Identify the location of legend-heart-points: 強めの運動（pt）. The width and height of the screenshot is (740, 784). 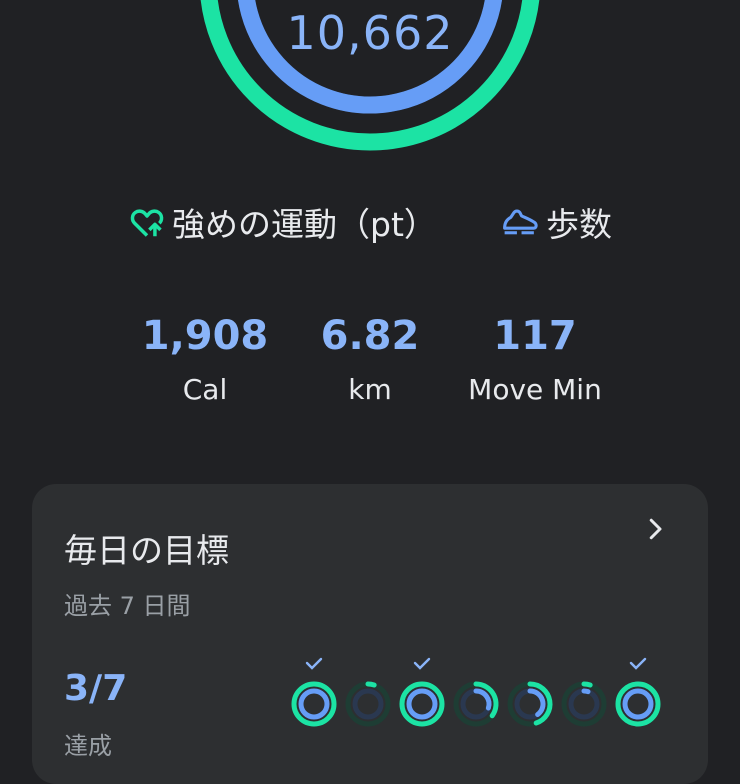
(282, 222).